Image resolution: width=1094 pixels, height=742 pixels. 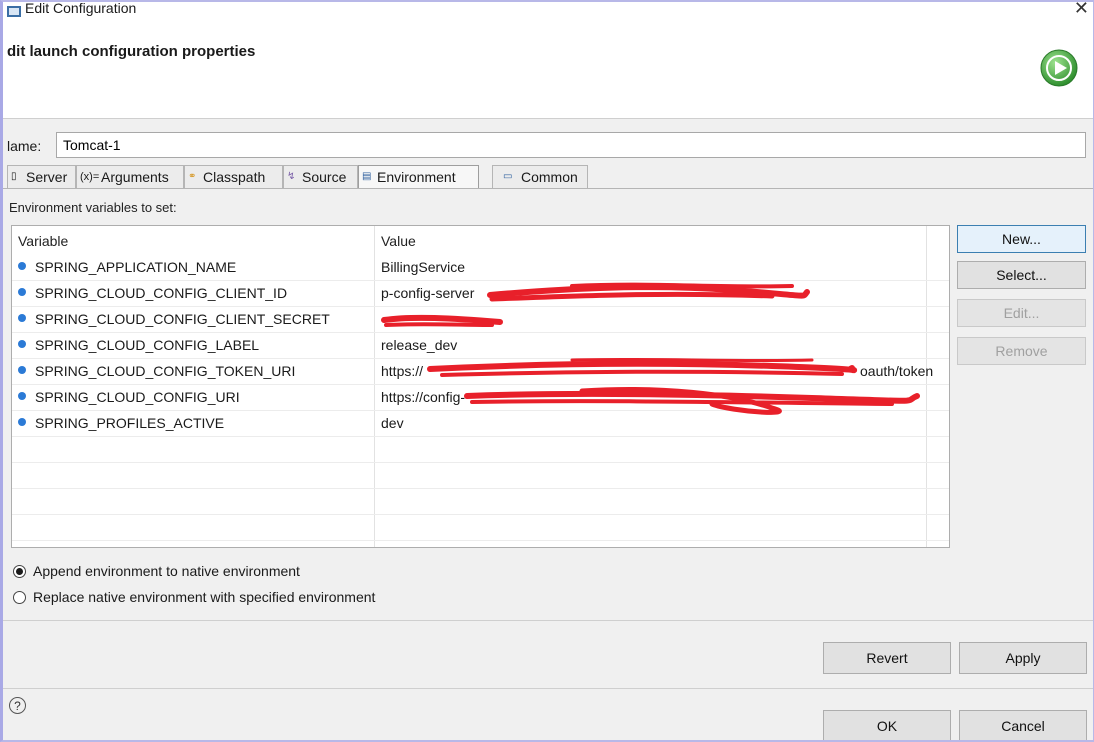 What do you see at coordinates (17, 705) in the screenshot?
I see `help-icon: ?` at bounding box center [17, 705].